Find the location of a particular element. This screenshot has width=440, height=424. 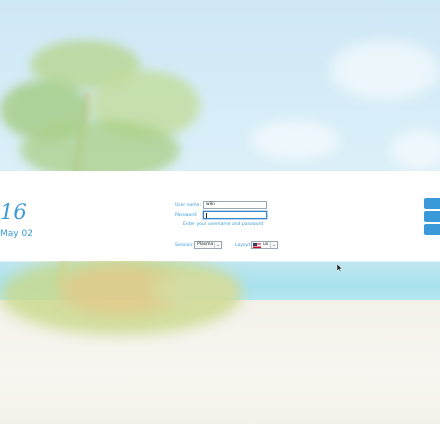

session-value: Plasma is located at coordinates (205, 244).